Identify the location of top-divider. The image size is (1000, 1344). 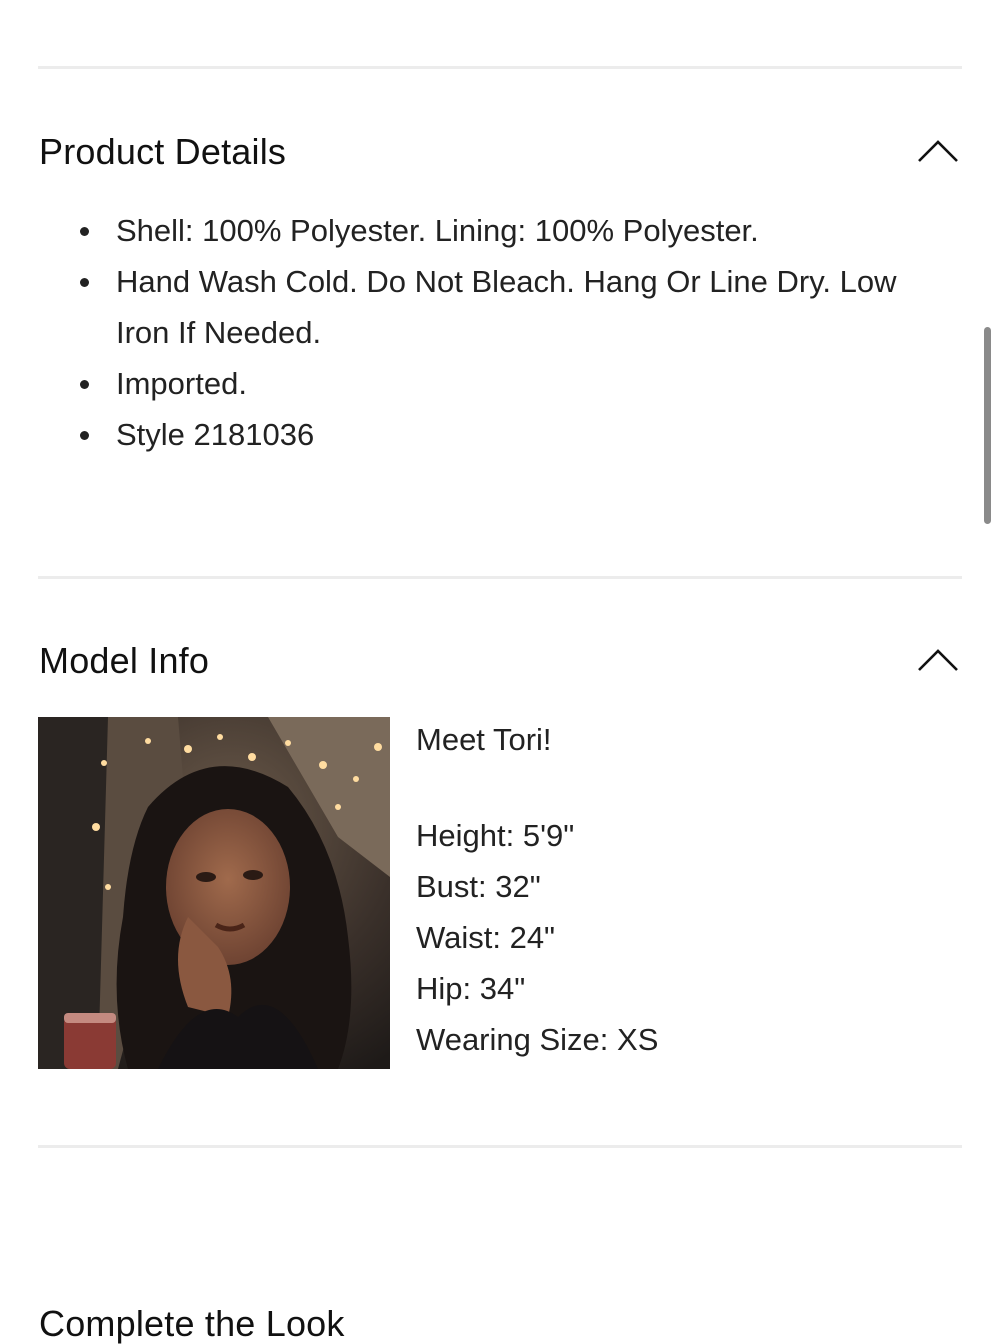
(500, 67).